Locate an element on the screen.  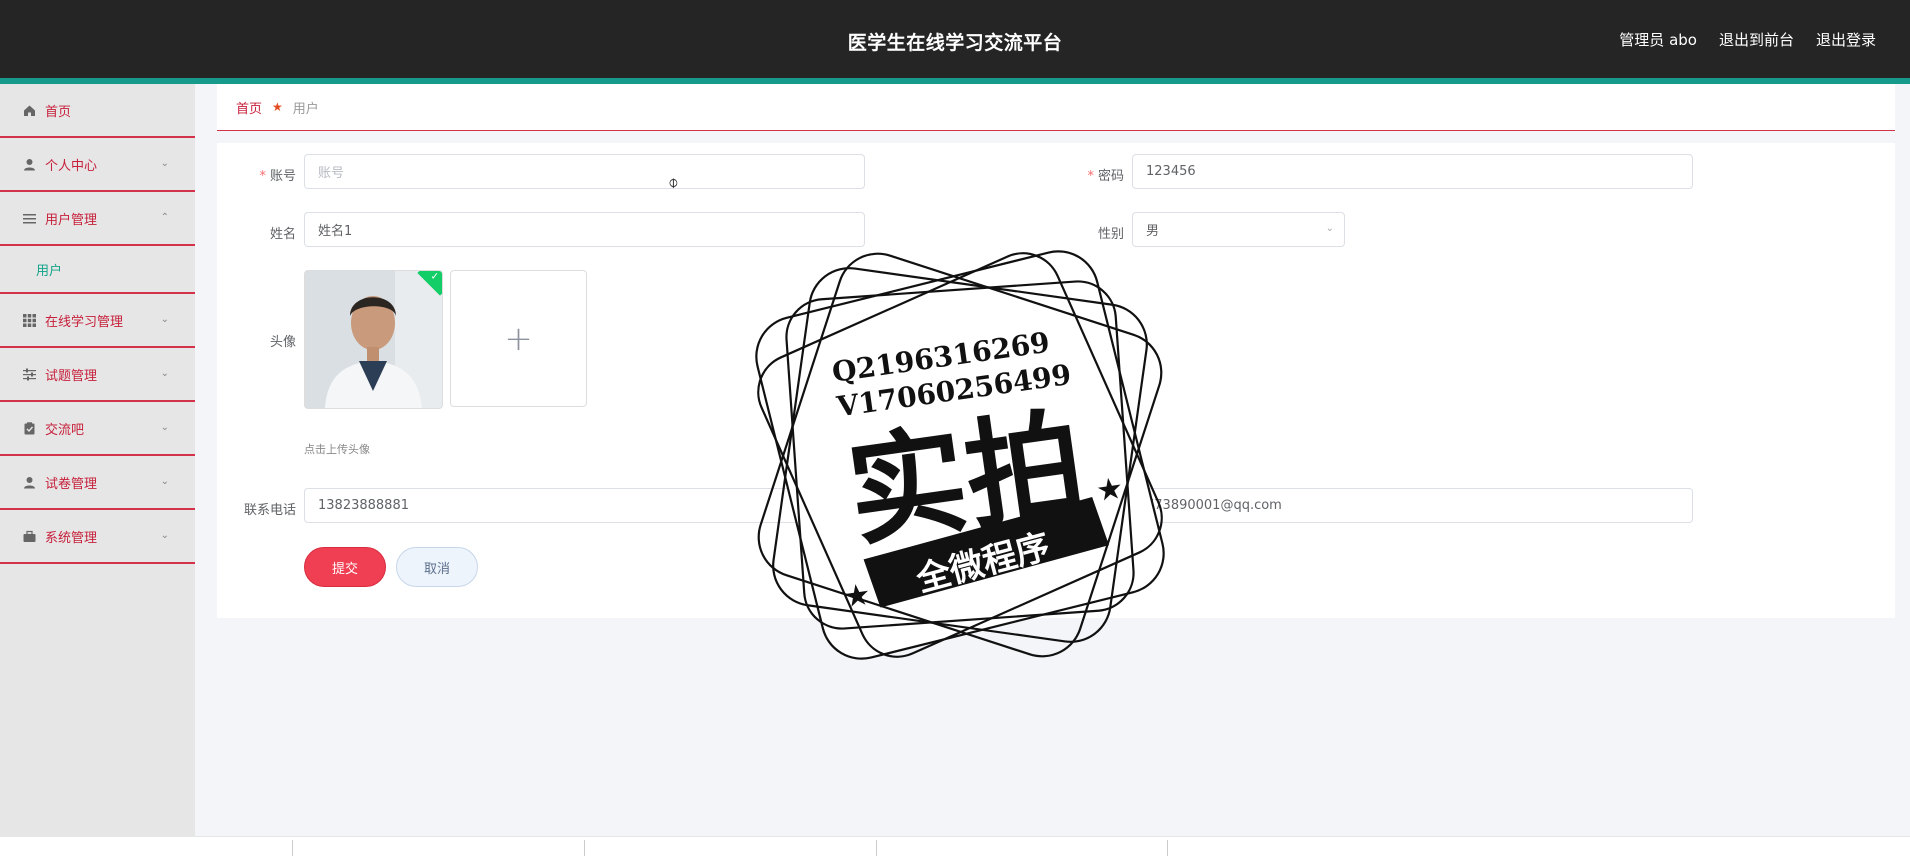
avatar-photo is located at coordinates (373, 339).